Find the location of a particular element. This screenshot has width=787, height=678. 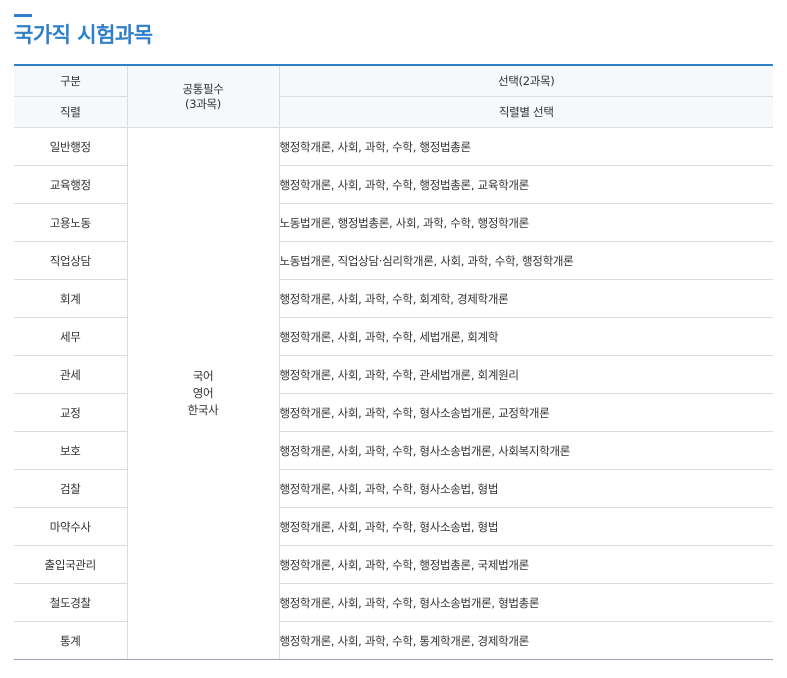

job-series-cell: 교정 is located at coordinates (70, 412).